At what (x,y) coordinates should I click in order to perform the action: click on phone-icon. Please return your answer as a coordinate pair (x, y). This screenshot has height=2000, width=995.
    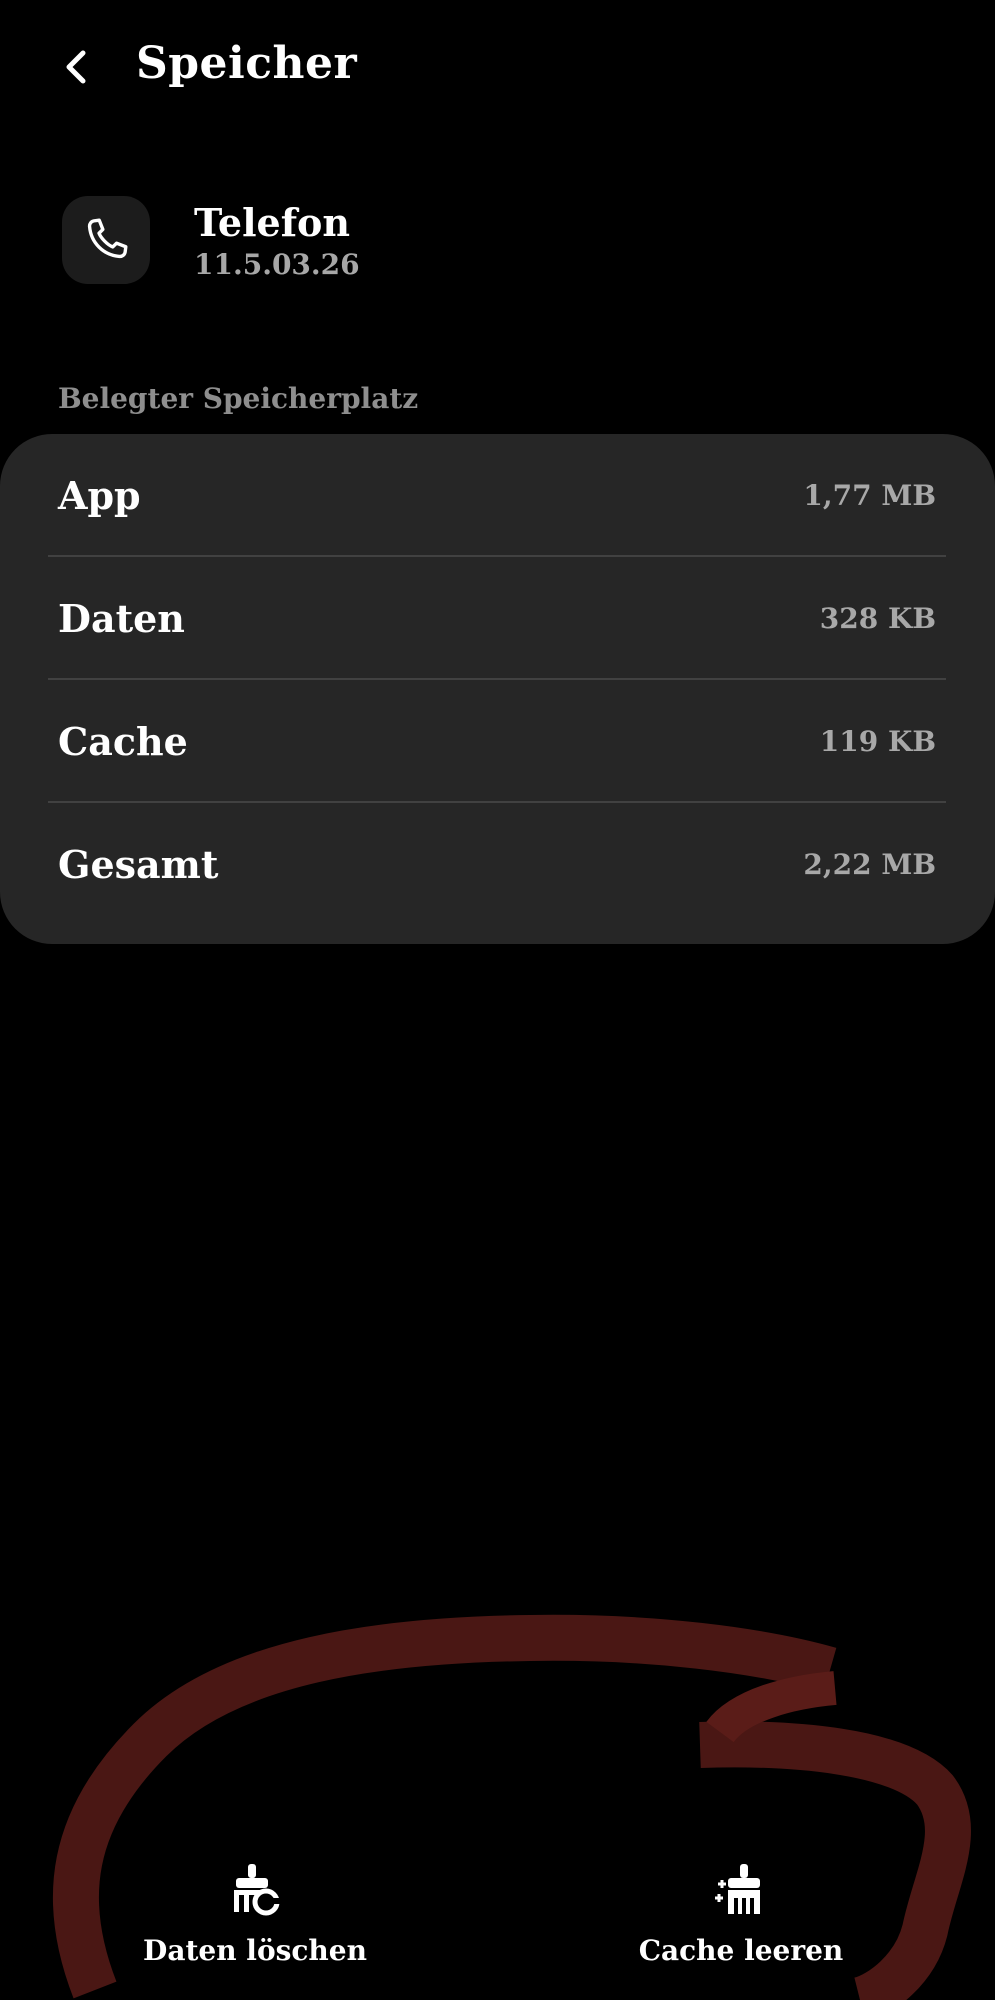
    Looking at the image, I should click on (107, 238).